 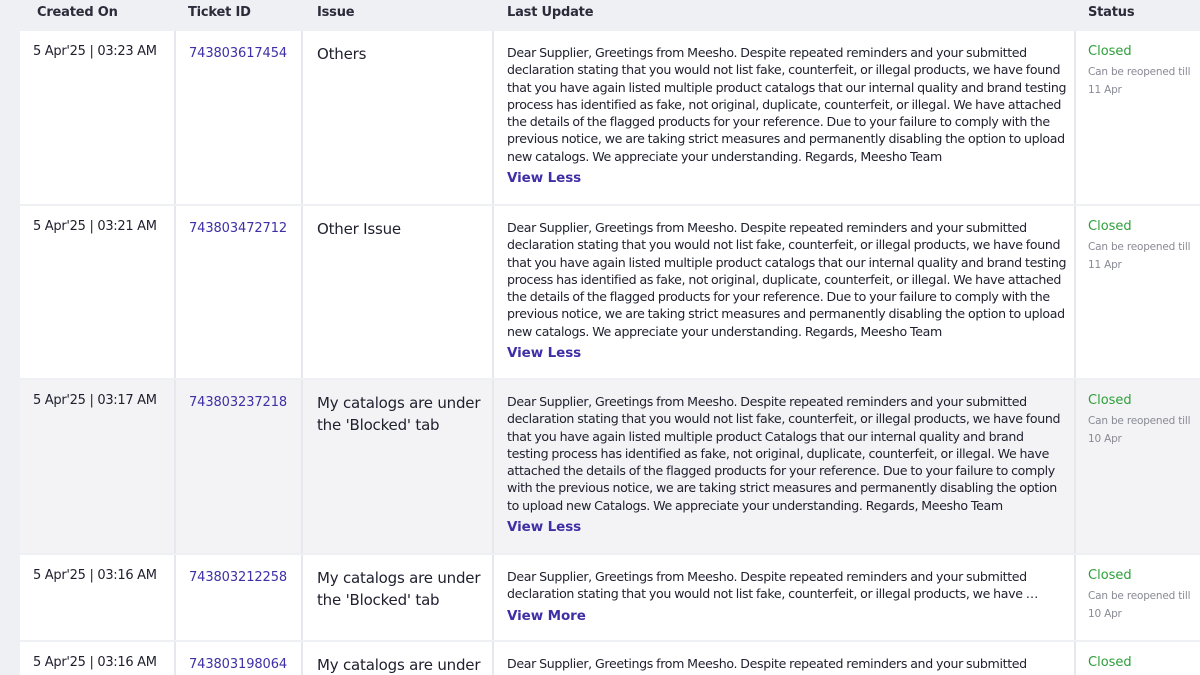 What do you see at coordinates (95, 400) in the screenshot?
I see `created-on-date: 5 Apr'25 | 03:17 AM` at bounding box center [95, 400].